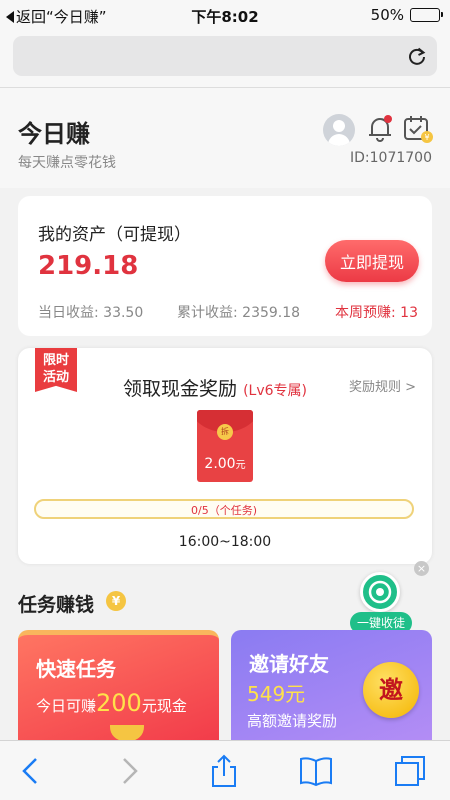  I want to click on quick-task-desc-suffix: 元现金, so click(164, 706).